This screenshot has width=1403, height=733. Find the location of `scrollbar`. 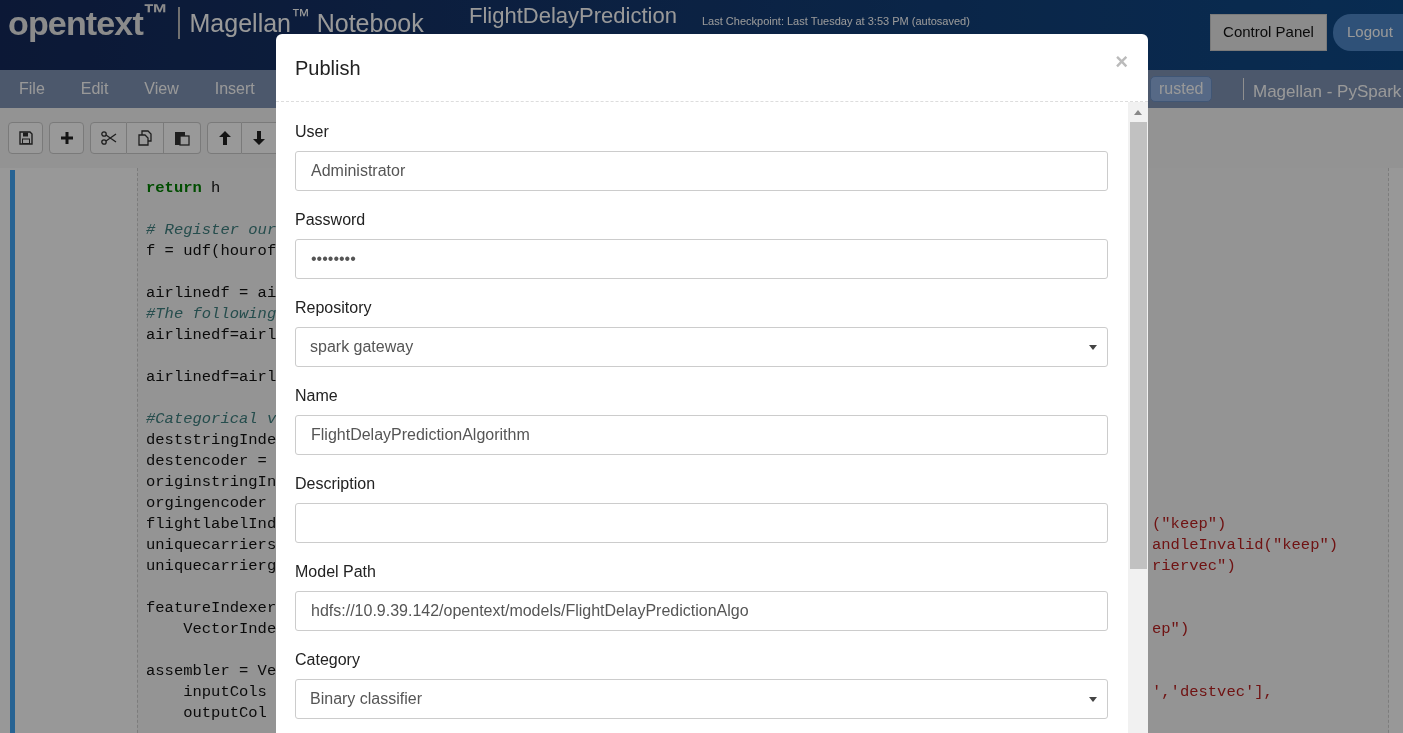

scrollbar is located at coordinates (1138, 417).